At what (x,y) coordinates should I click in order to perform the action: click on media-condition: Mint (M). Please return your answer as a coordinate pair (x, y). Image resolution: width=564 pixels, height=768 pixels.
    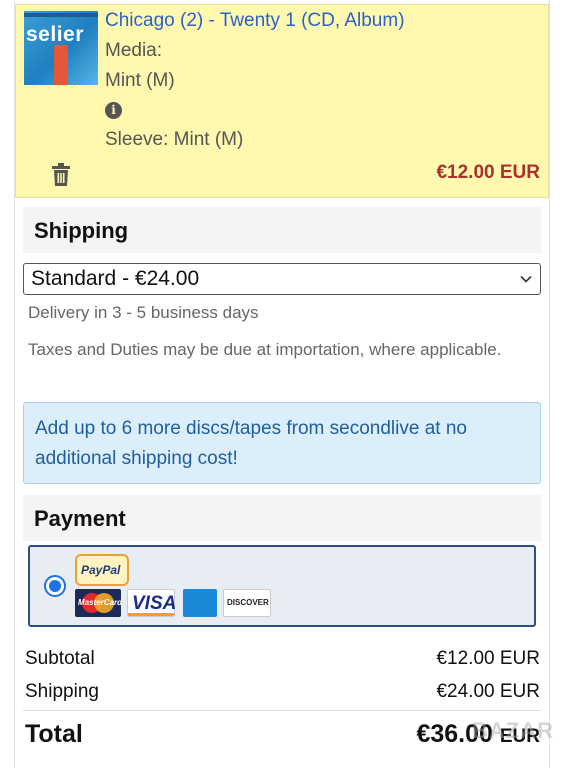
    Looking at the image, I should click on (140, 80).